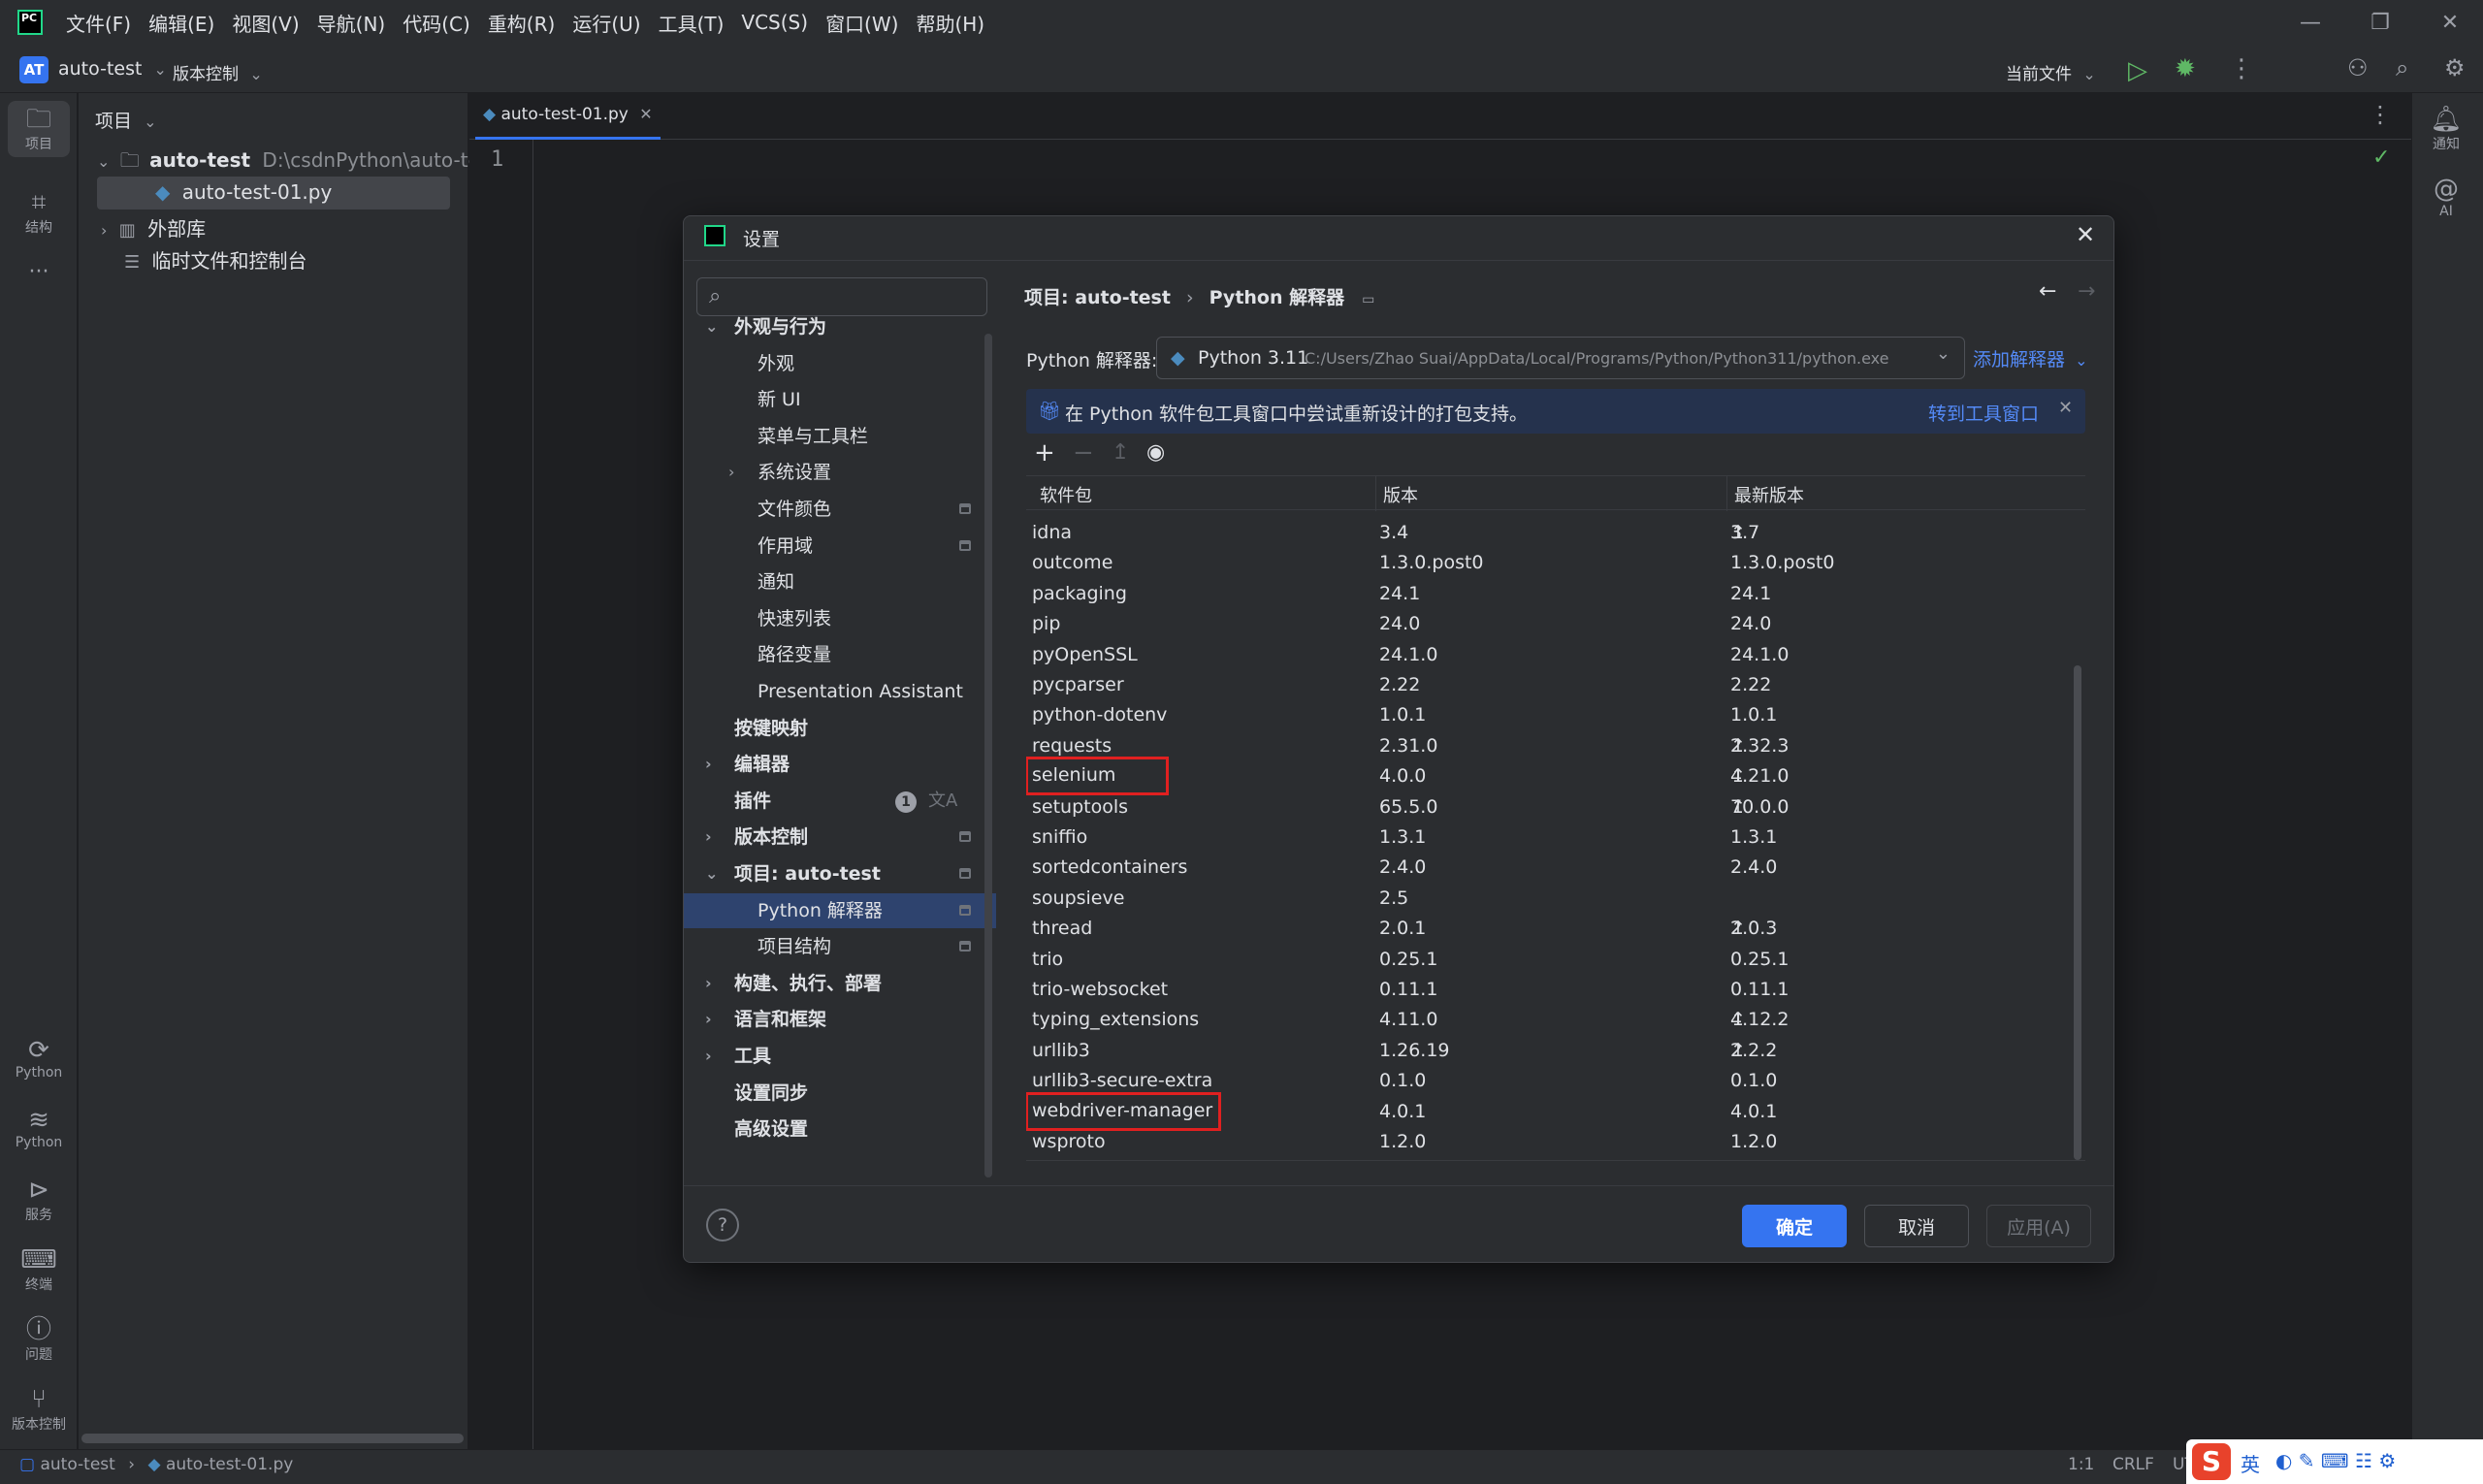 This screenshot has height=1484, width=2483. What do you see at coordinates (692, 23) in the screenshot?
I see `menu-tools: 工具(T)` at bounding box center [692, 23].